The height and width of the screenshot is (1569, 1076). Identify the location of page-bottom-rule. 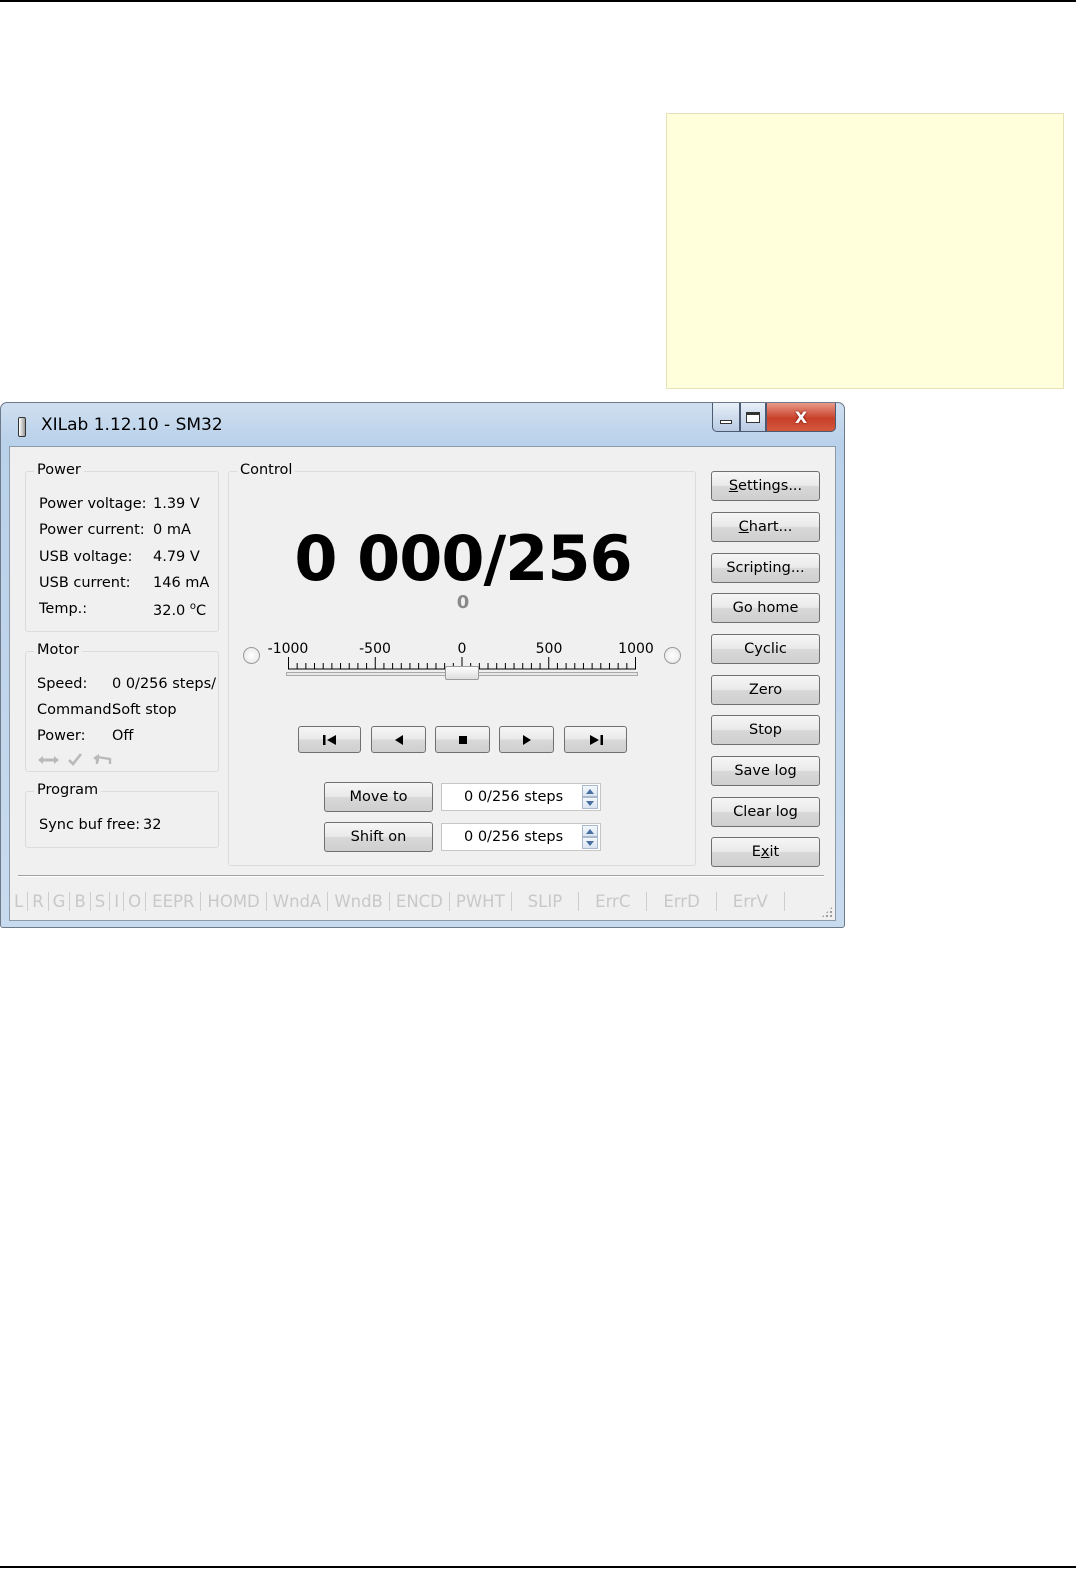
(538, 1567).